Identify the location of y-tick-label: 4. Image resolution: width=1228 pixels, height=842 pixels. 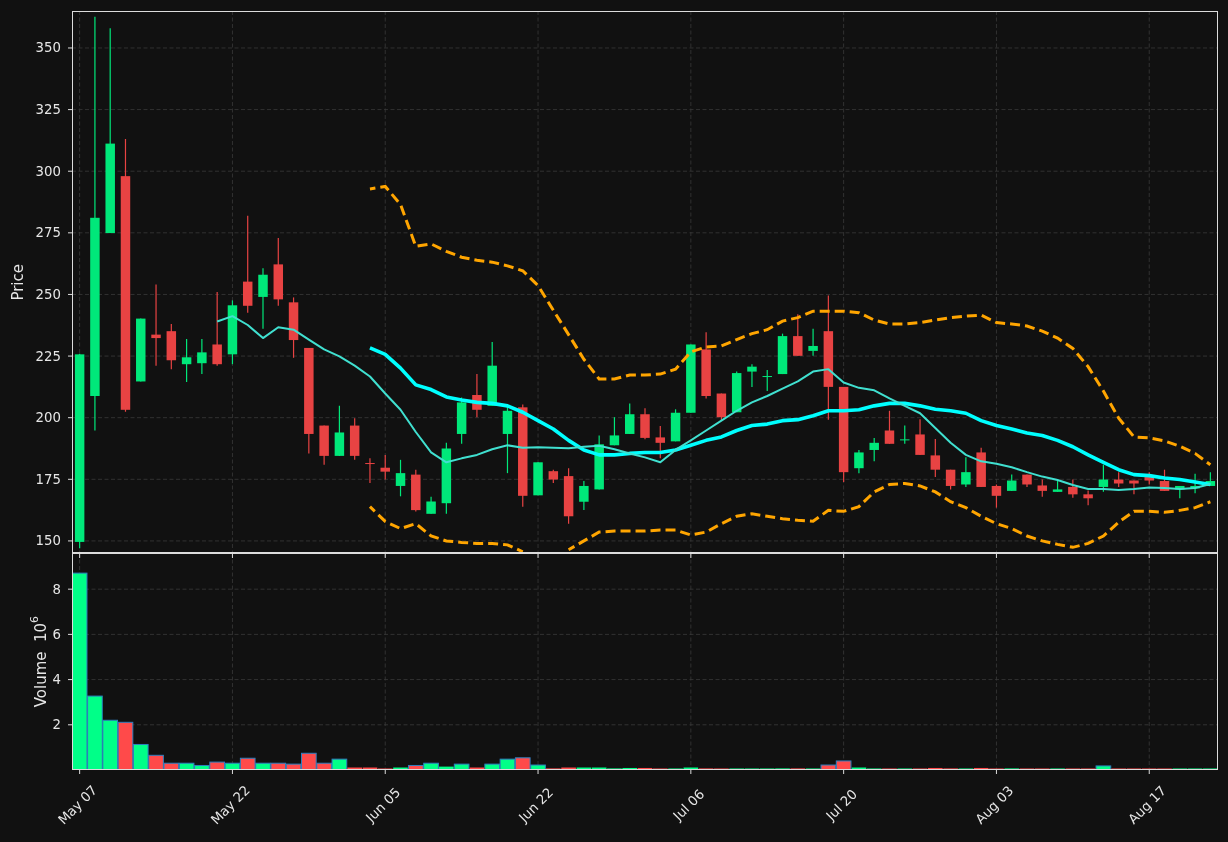
(56, 680).